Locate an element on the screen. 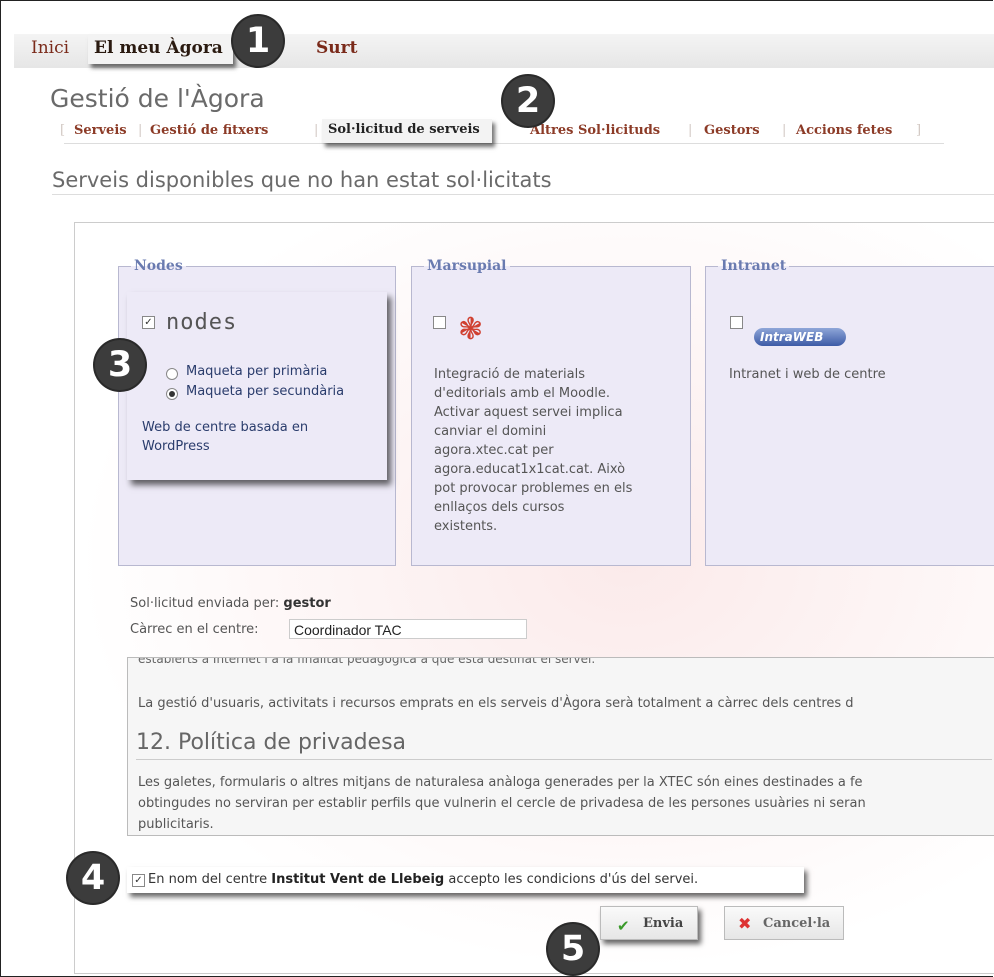  nodes-logo: nodes is located at coordinates (202, 322).